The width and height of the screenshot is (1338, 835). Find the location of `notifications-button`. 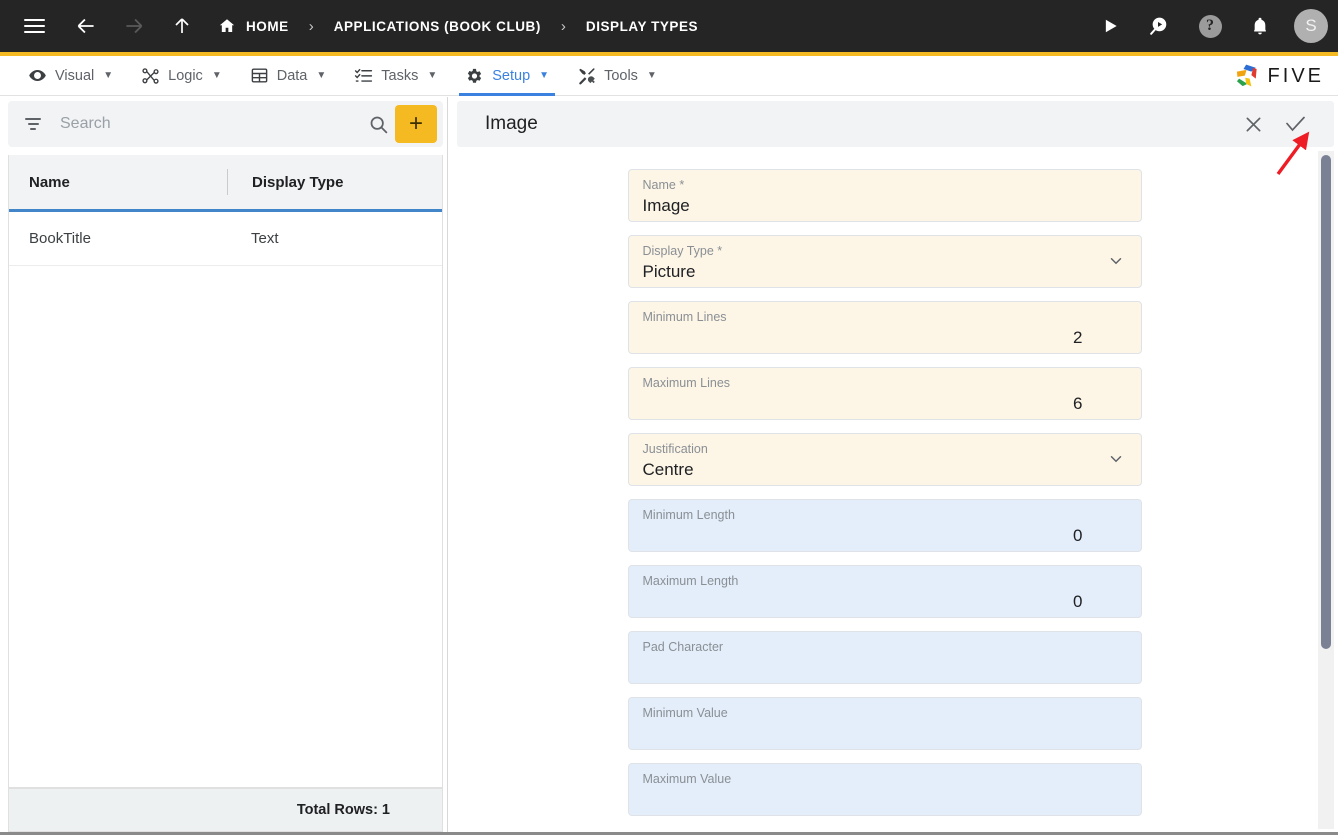

notifications-button is located at coordinates (1260, 26).